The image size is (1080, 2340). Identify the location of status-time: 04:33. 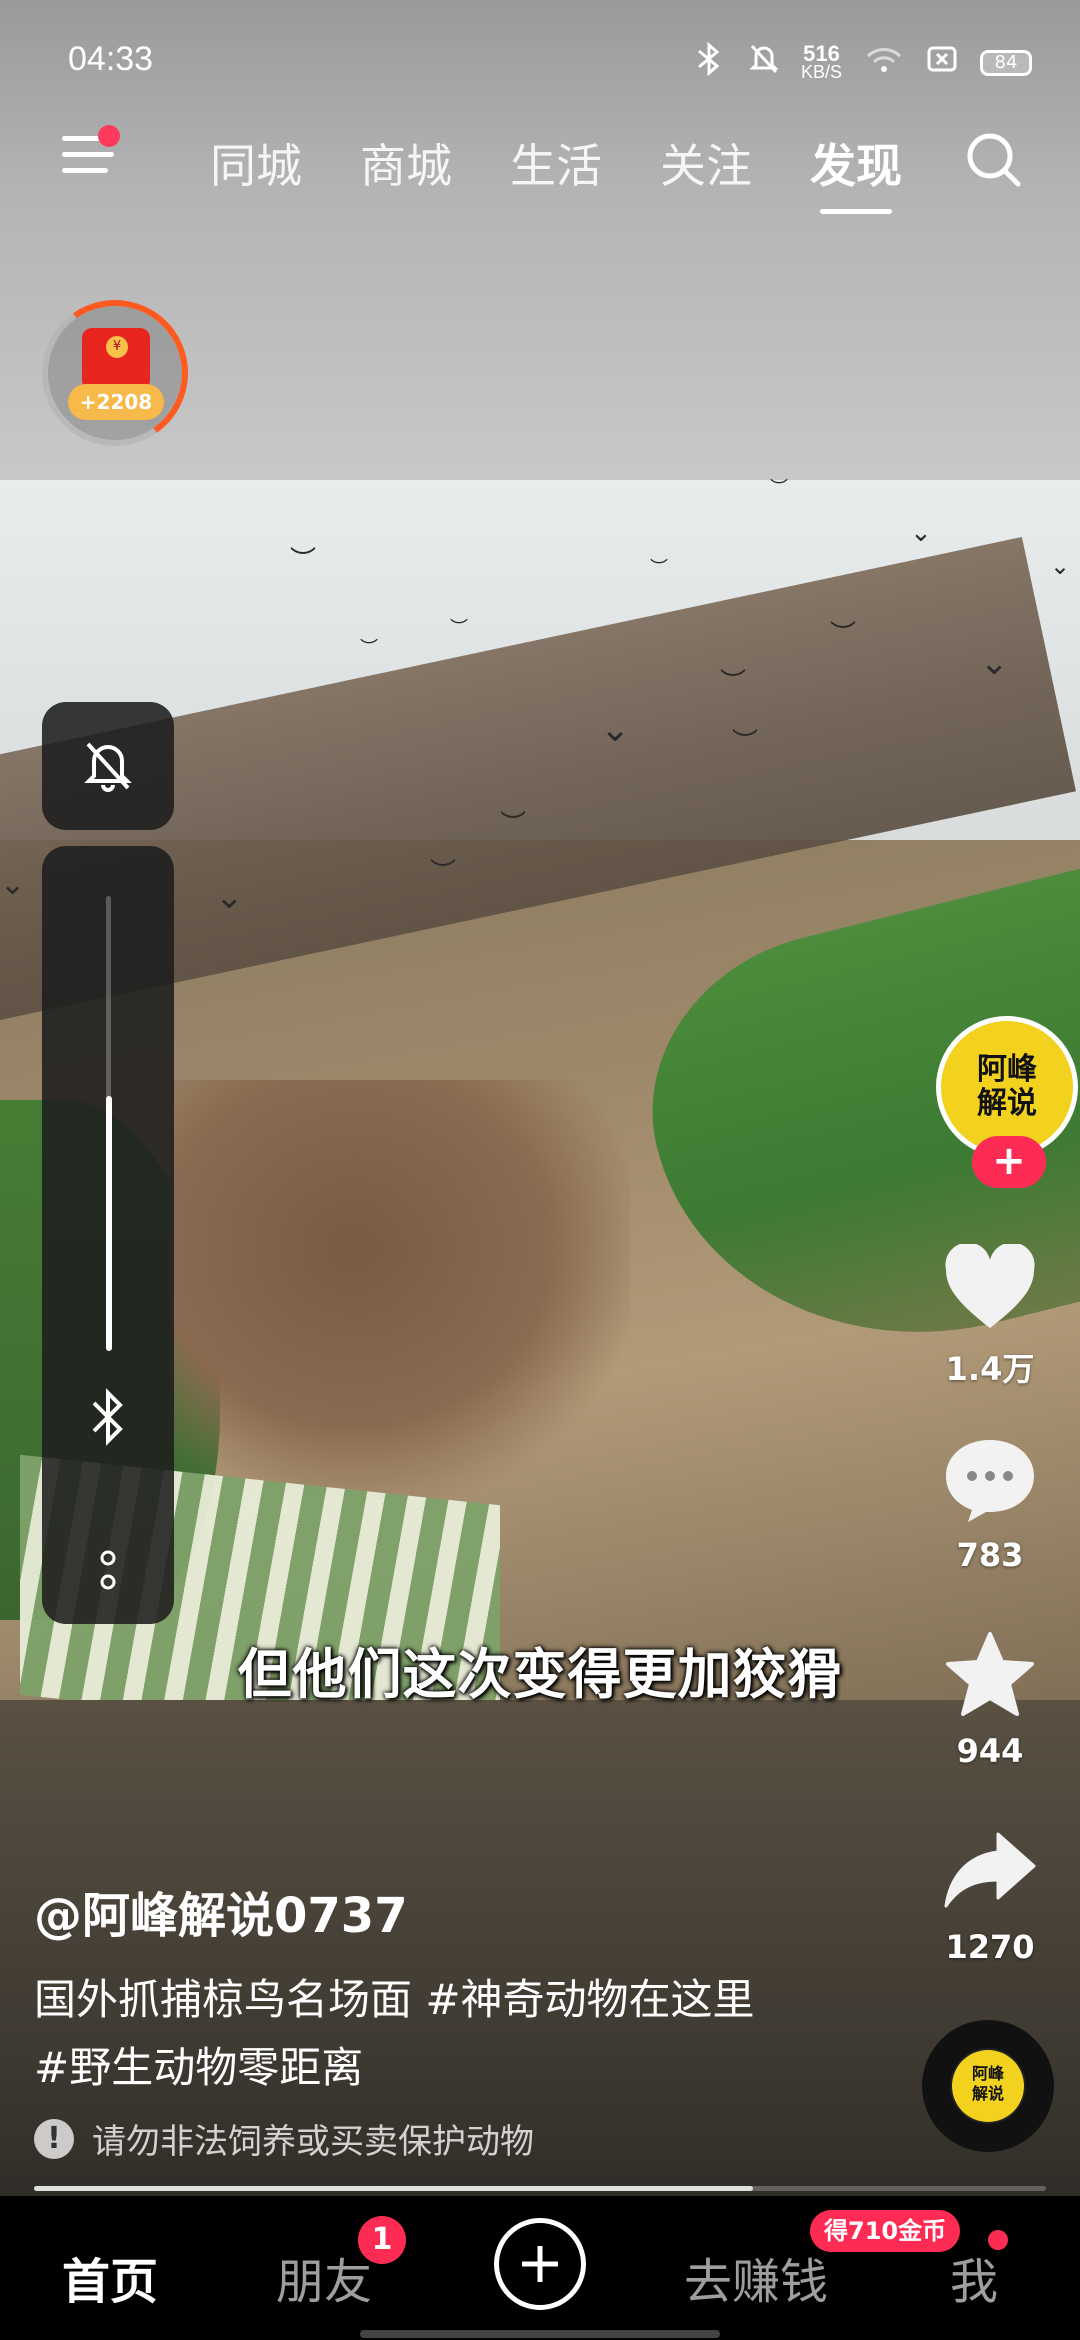
(111, 59).